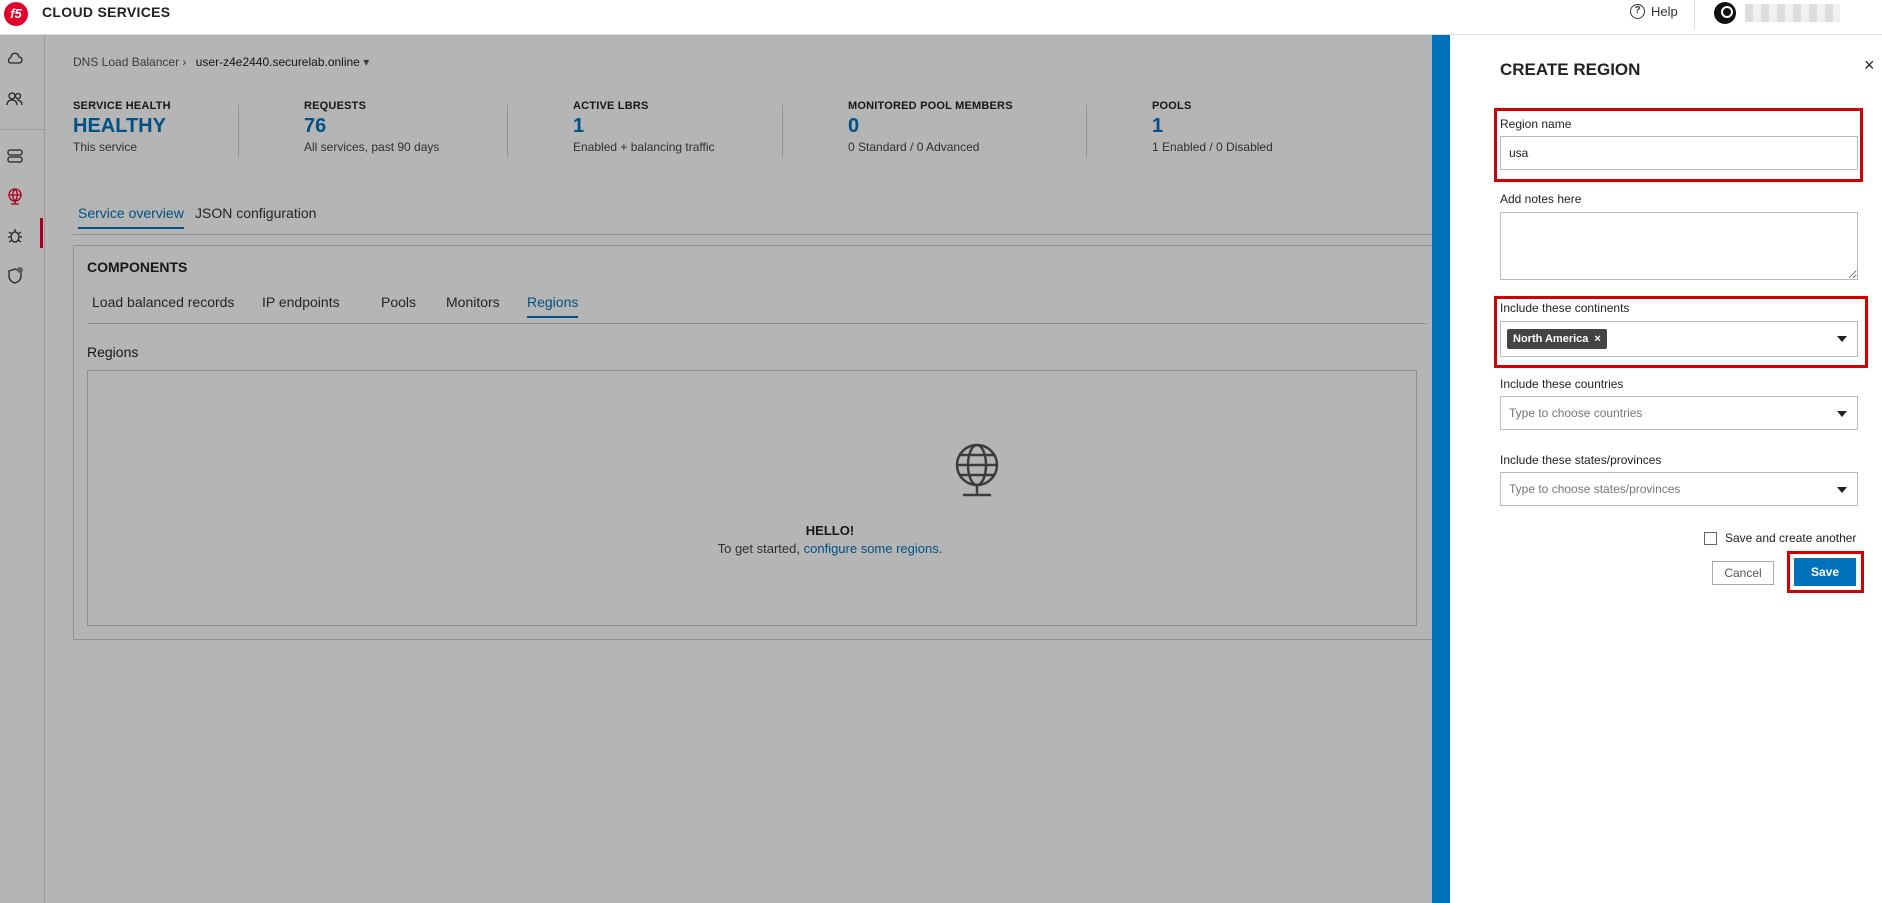  I want to click on notes-label: Add notes here, so click(1541, 199).